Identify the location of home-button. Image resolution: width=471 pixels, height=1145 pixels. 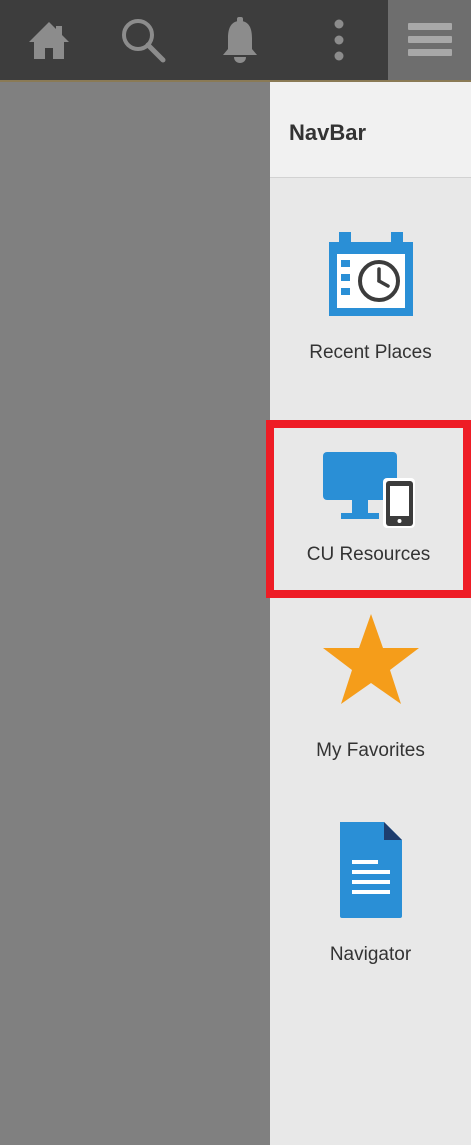
(49, 40).